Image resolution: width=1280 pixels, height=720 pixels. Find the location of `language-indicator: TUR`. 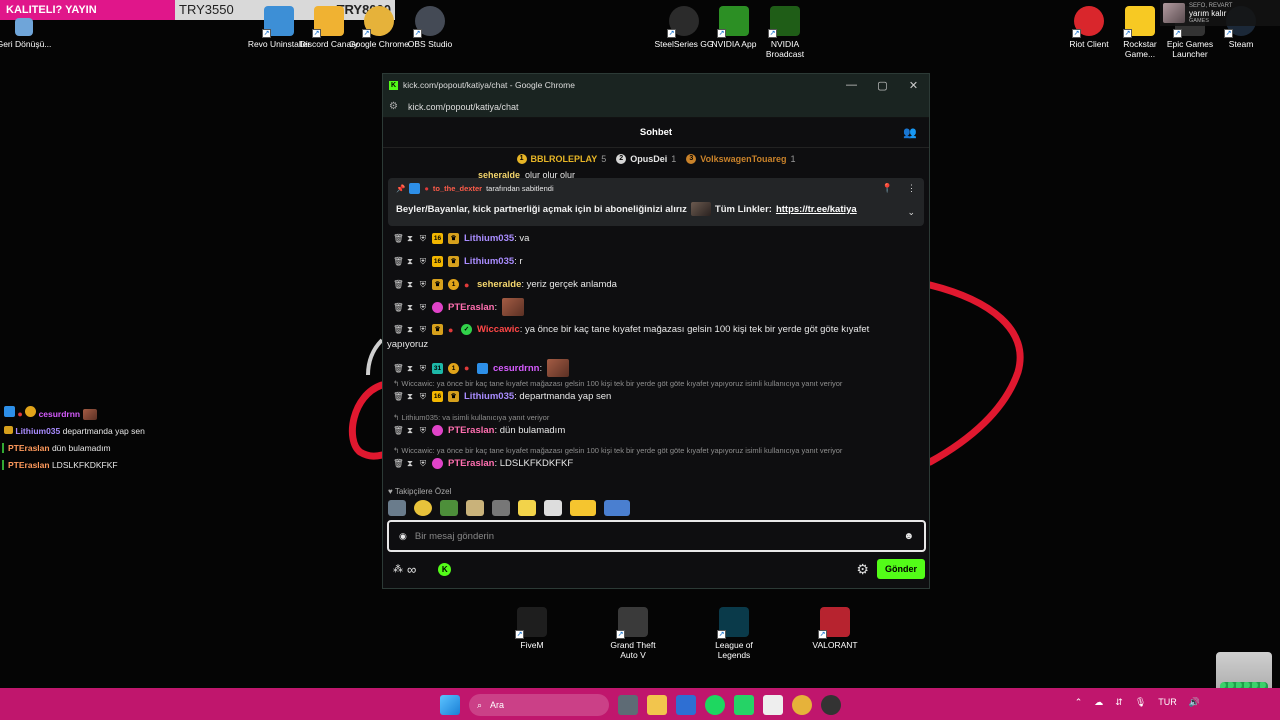

language-indicator: TUR is located at coordinates (1167, 702).